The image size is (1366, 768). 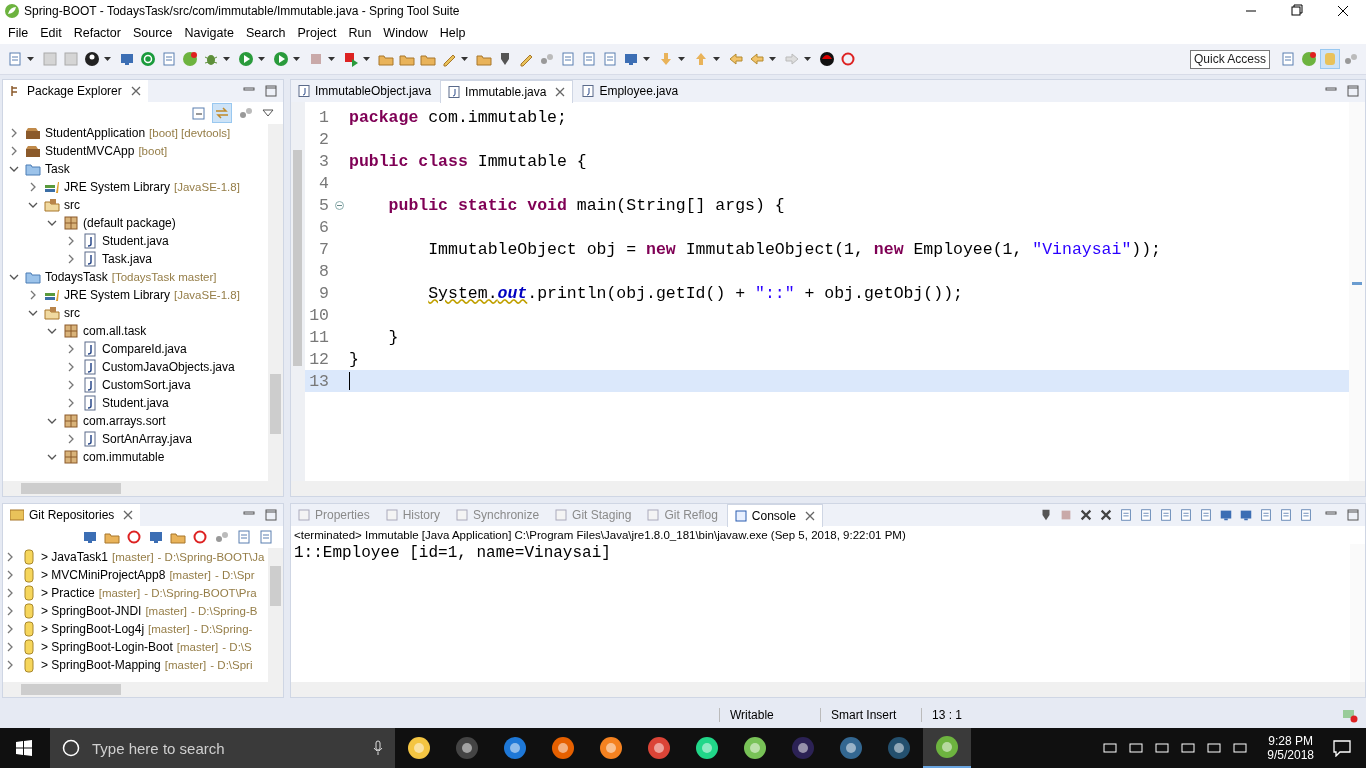 What do you see at coordinates (1230, 59) in the screenshot?
I see `quick-access-field: Quick Access` at bounding box center [1230, 59].